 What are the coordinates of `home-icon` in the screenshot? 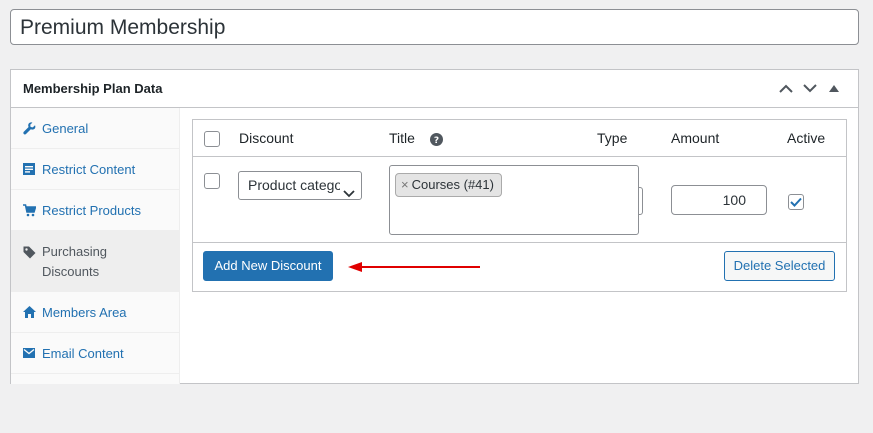 It's located at (29, 312).